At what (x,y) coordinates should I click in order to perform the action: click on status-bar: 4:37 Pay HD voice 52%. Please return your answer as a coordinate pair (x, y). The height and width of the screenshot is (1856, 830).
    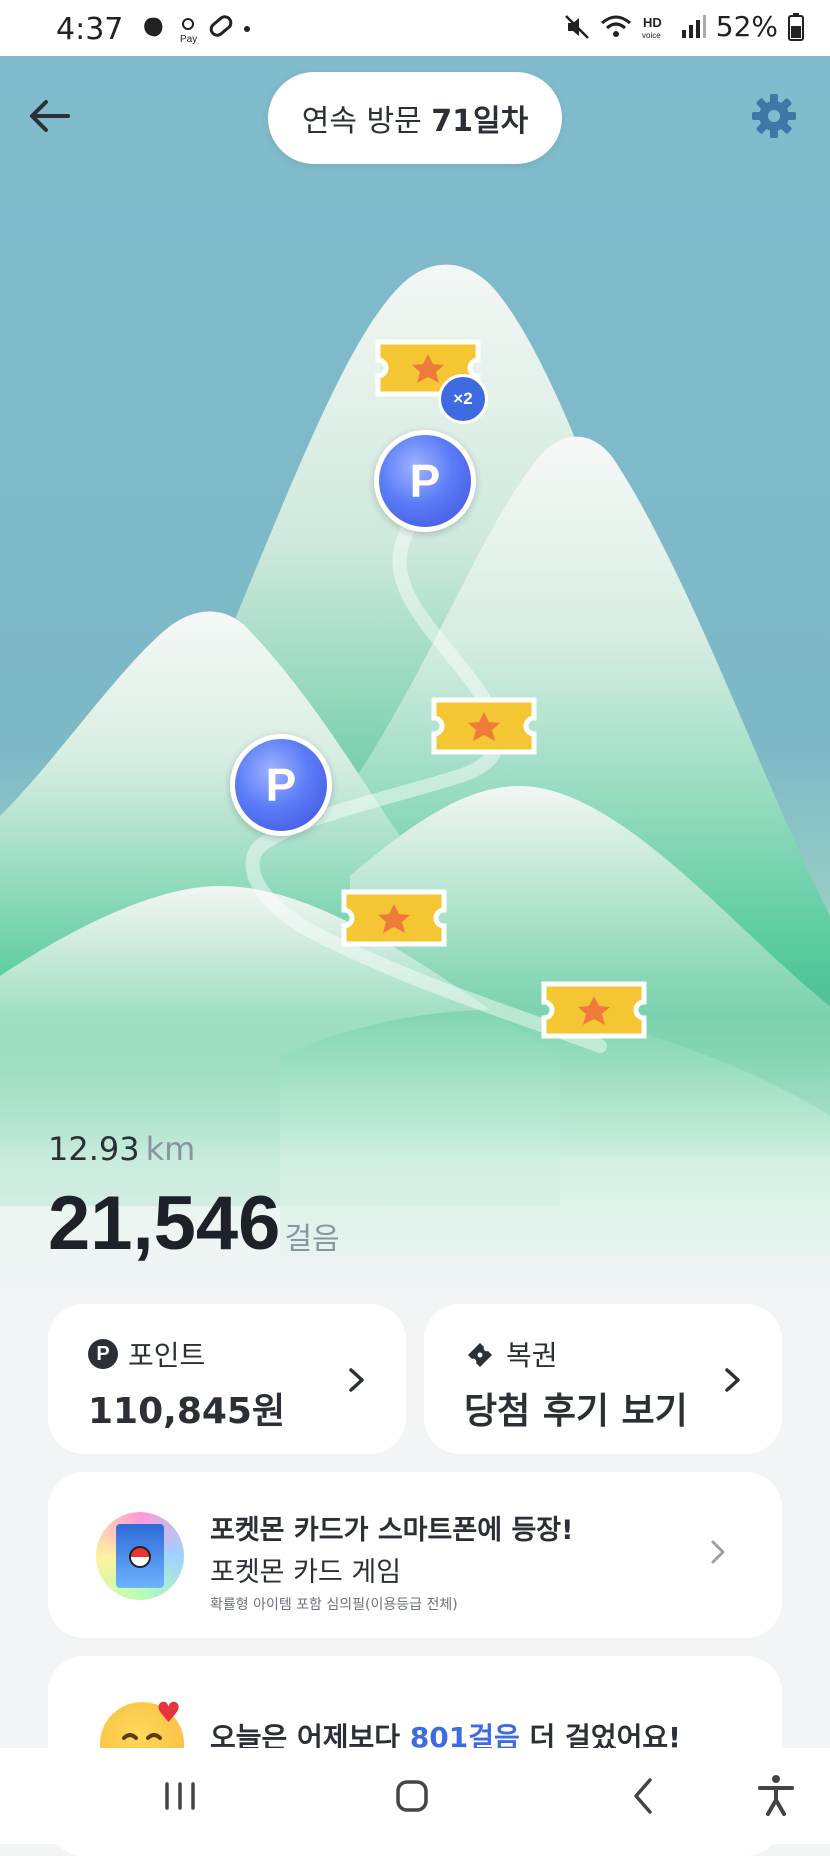
    Looking at the image, I should click on (415, 28).